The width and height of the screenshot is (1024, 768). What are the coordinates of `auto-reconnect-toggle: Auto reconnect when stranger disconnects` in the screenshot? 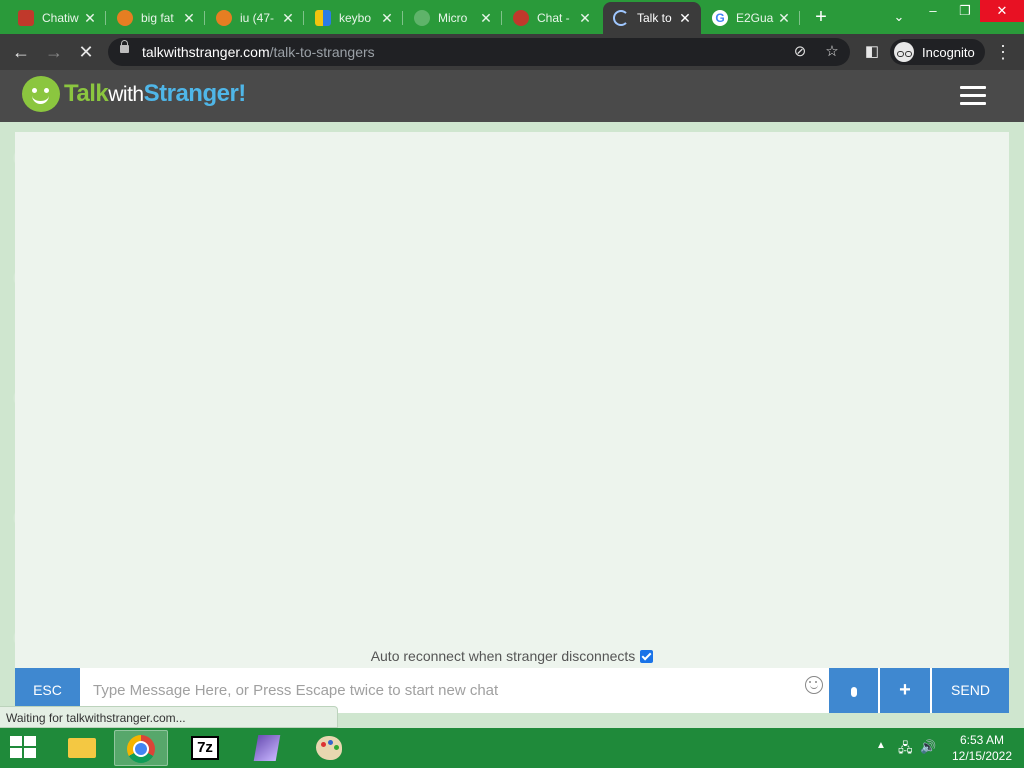 It's located at (512, 656).